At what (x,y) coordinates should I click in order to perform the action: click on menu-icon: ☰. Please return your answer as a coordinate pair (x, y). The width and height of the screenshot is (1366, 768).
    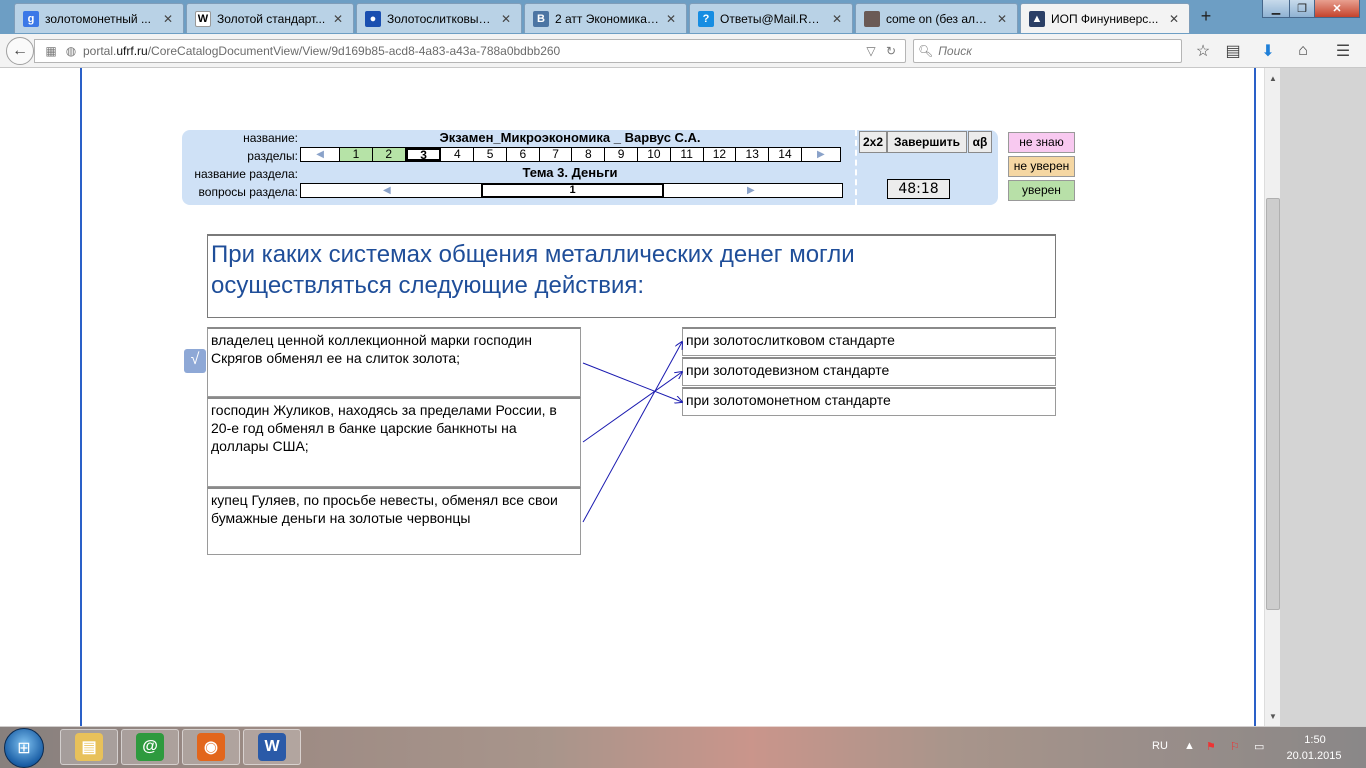
    Looking at the image, I should click on (1343, 51).